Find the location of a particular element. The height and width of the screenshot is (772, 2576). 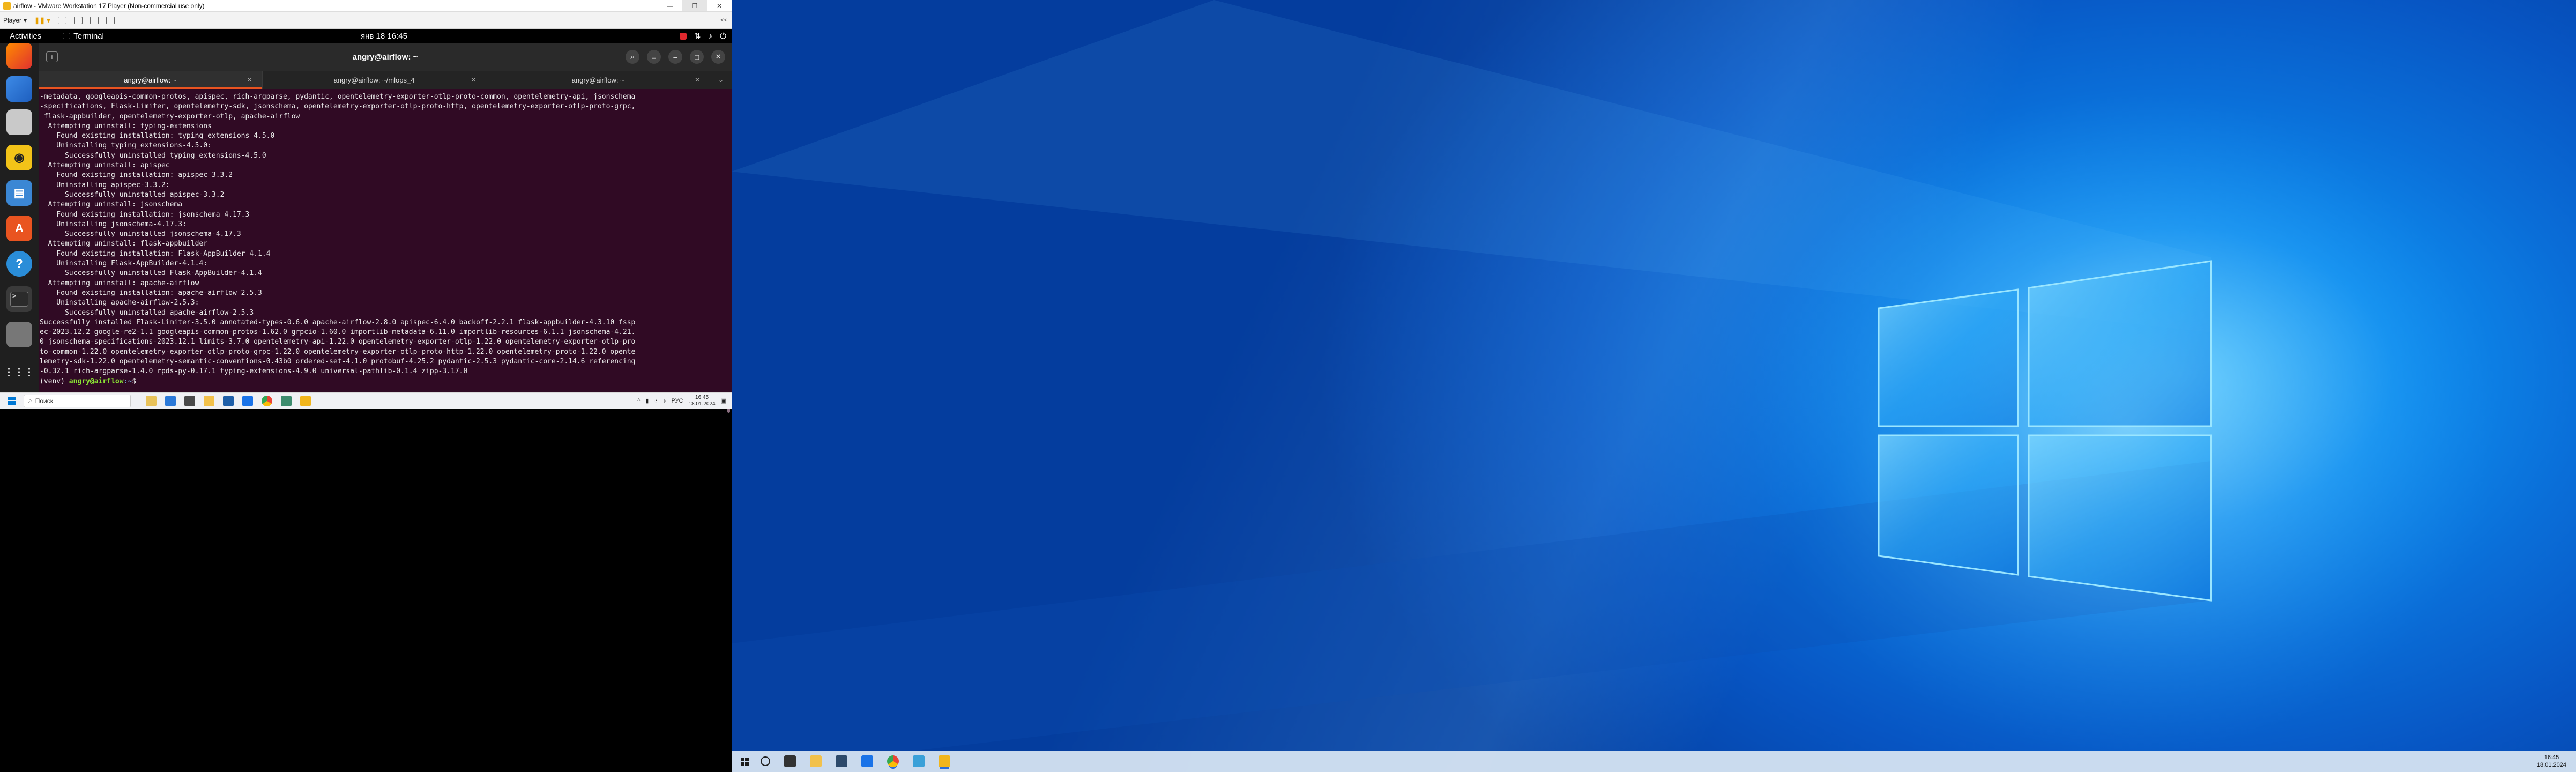

app-center-icon: A is located at coordinates (19, 228).